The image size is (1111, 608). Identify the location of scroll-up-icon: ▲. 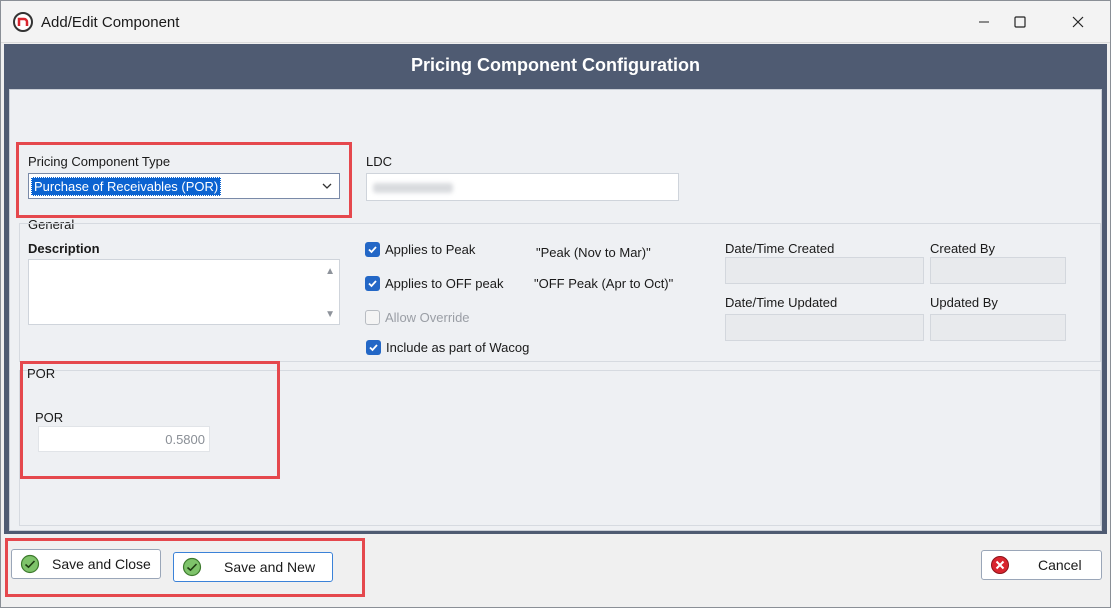
(330, 271).